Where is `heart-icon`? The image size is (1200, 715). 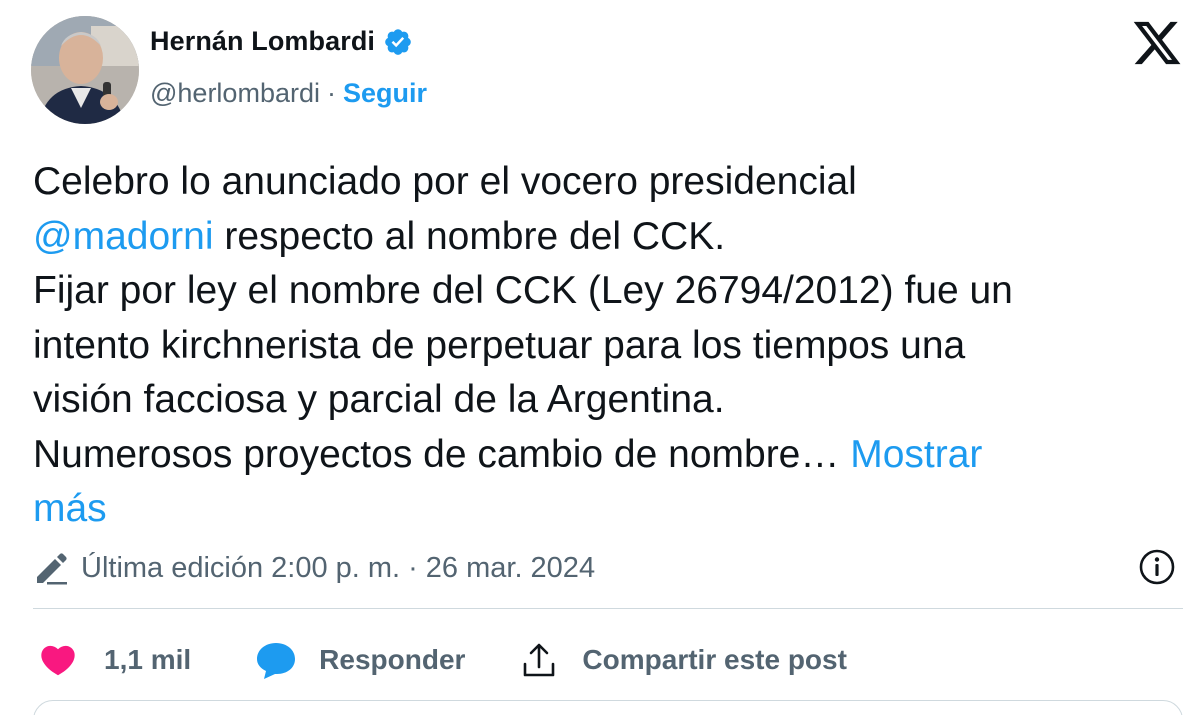
heart-icon is located at coordinates (58, 660).